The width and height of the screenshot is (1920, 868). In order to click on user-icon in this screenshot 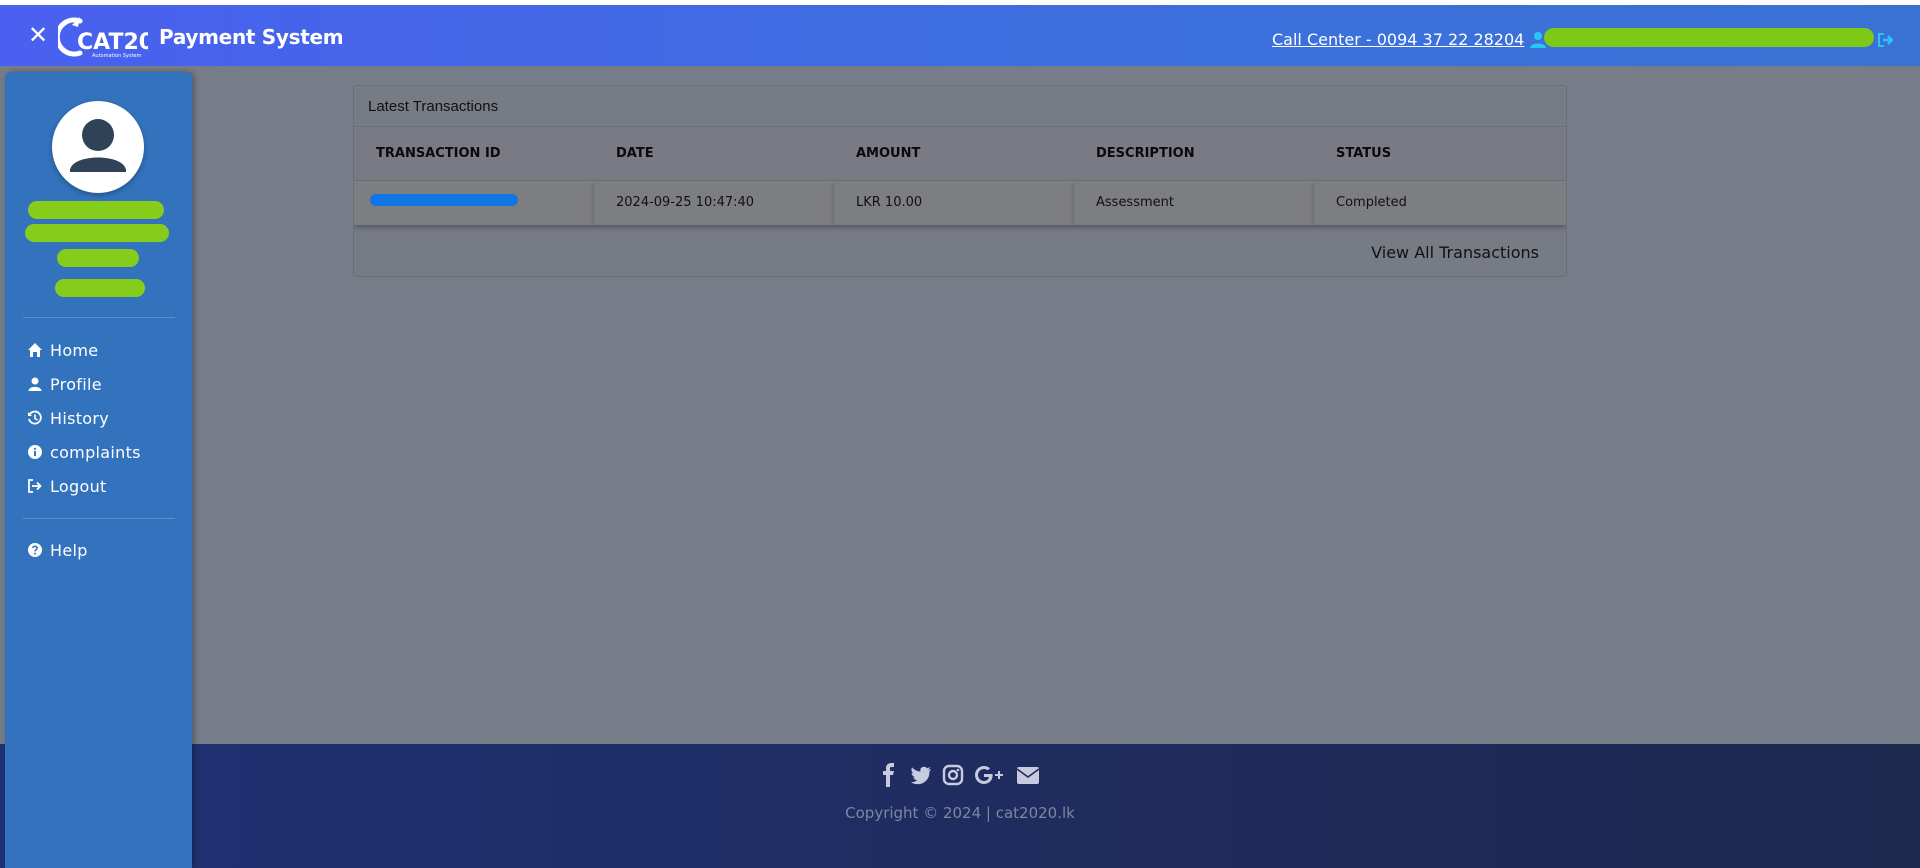, I will do `click(35, 384)`.